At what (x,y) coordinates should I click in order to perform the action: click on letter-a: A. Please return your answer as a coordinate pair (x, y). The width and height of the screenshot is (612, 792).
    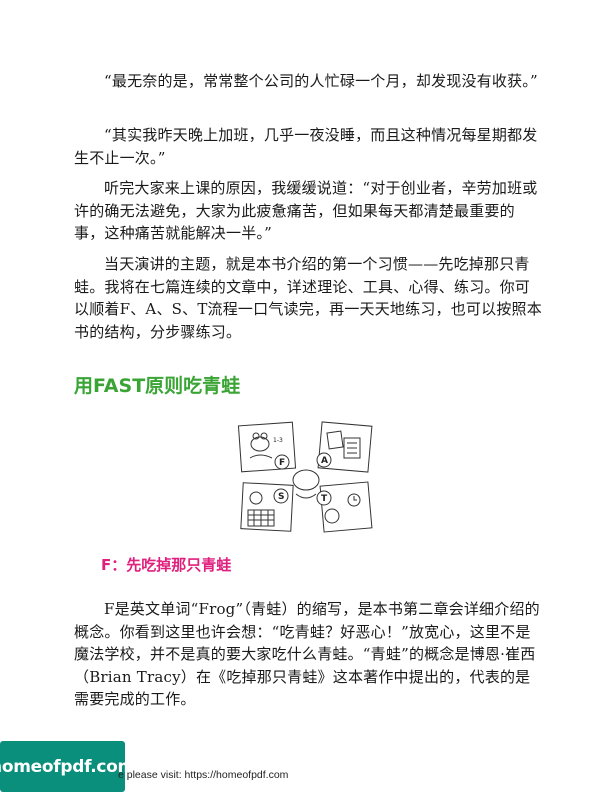
    Looking at the image, I should click on (324, 461).